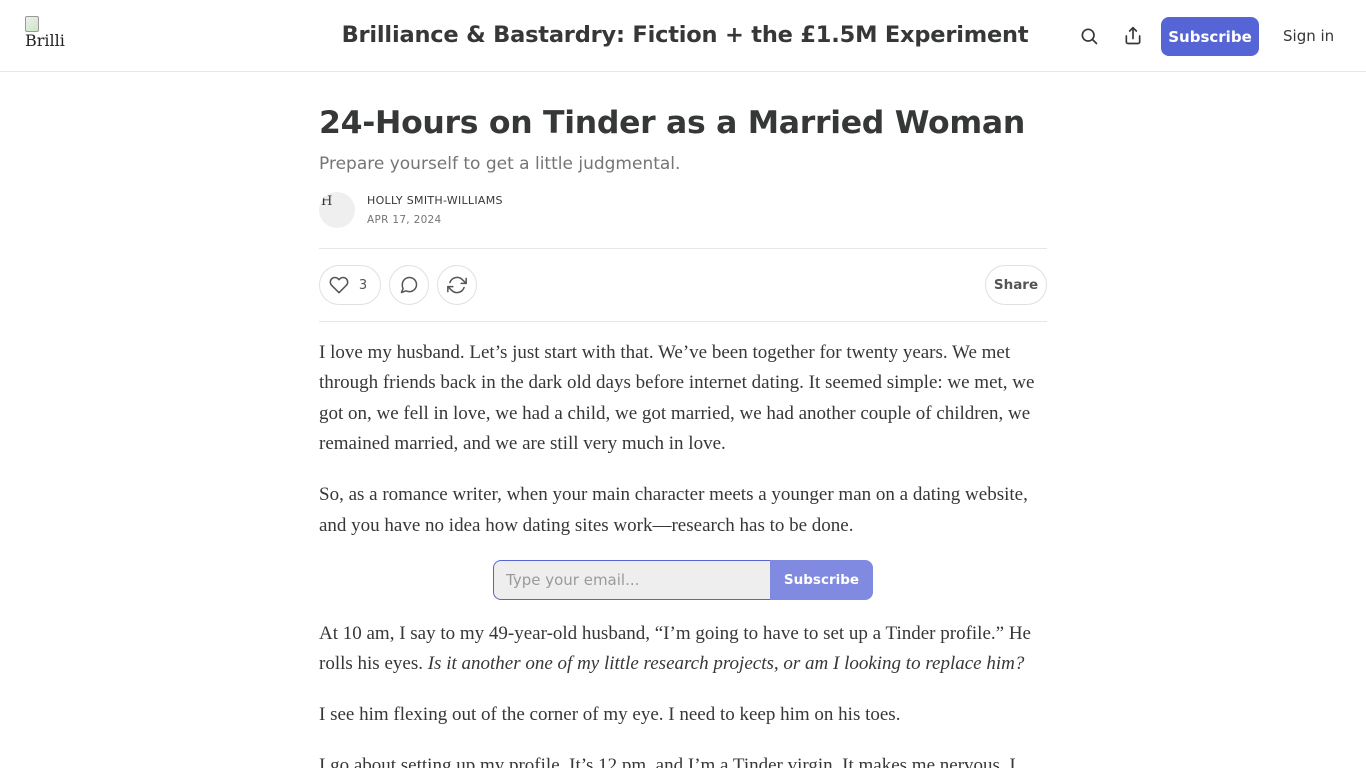  I want to click on restack-button, so click(457, 285).